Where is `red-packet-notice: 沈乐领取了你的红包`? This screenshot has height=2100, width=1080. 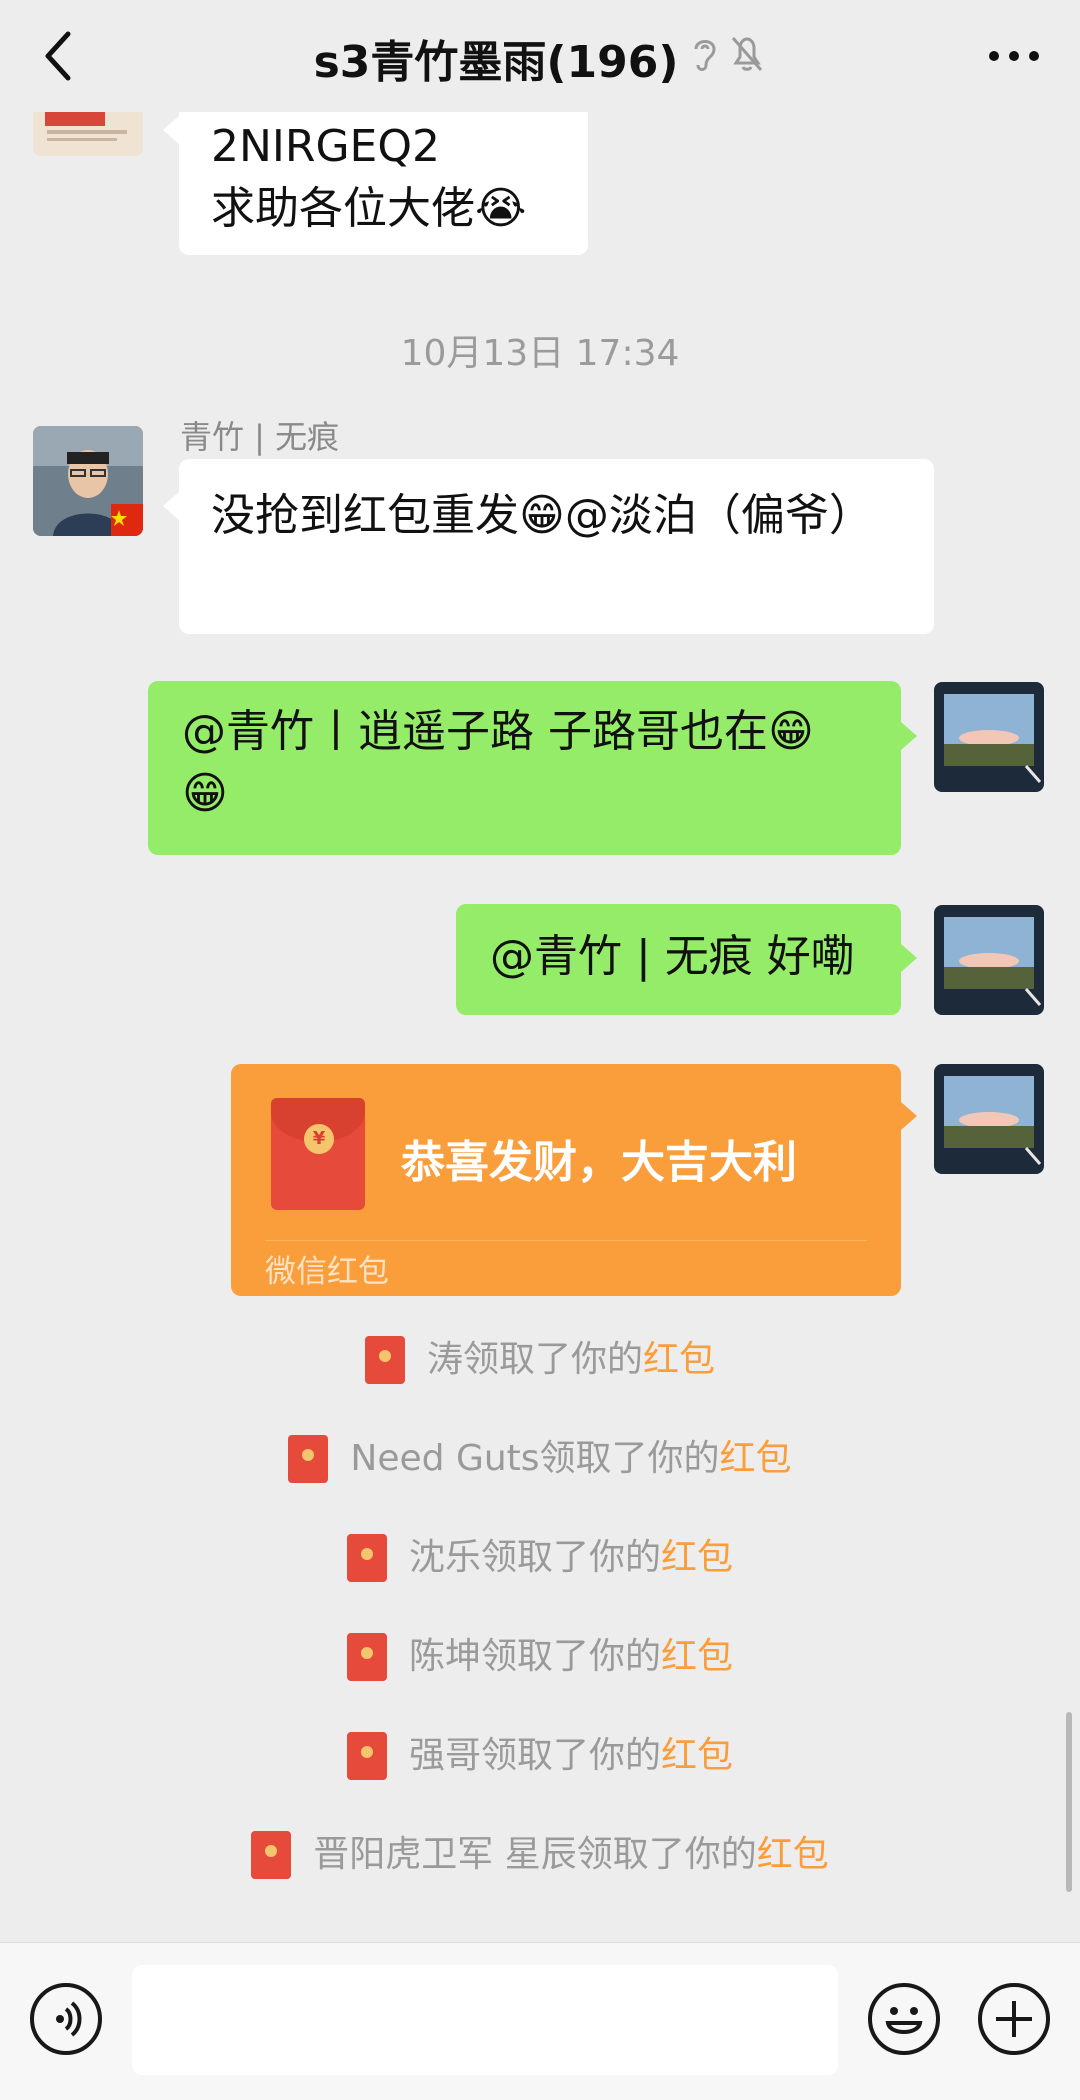 red-packet-notice: 沈乐领取了你的红包 is located at coordinates (540, 1558).